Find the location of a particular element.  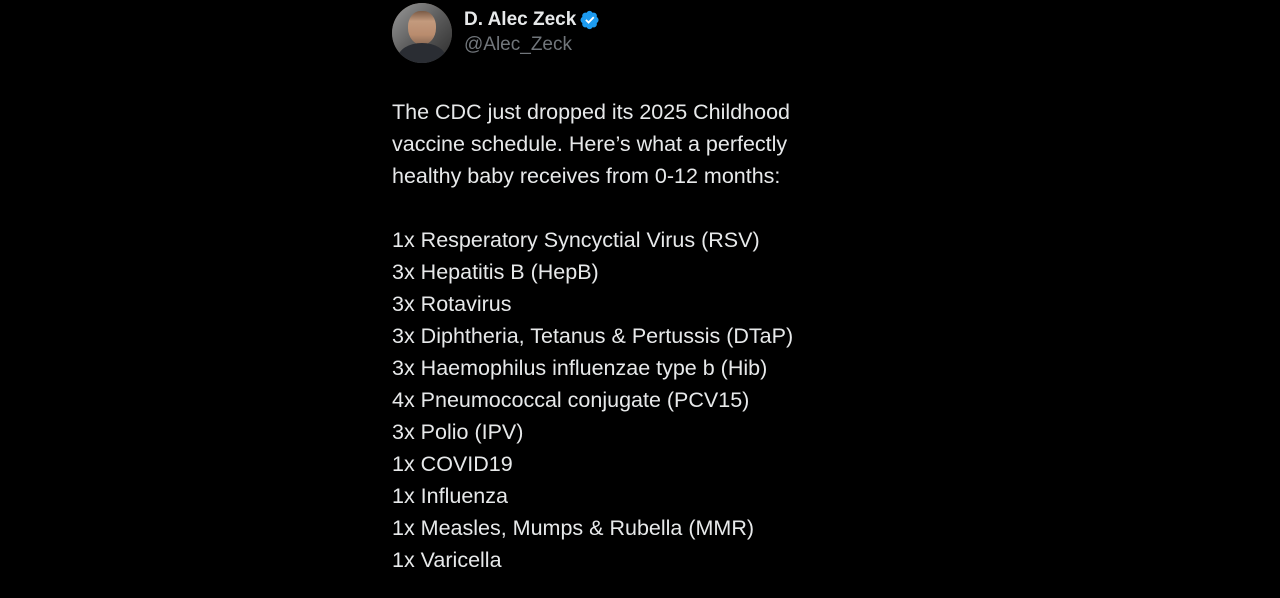

list-item: 3x Hepatitis B (HepB) is located at coordinates (495, 272).